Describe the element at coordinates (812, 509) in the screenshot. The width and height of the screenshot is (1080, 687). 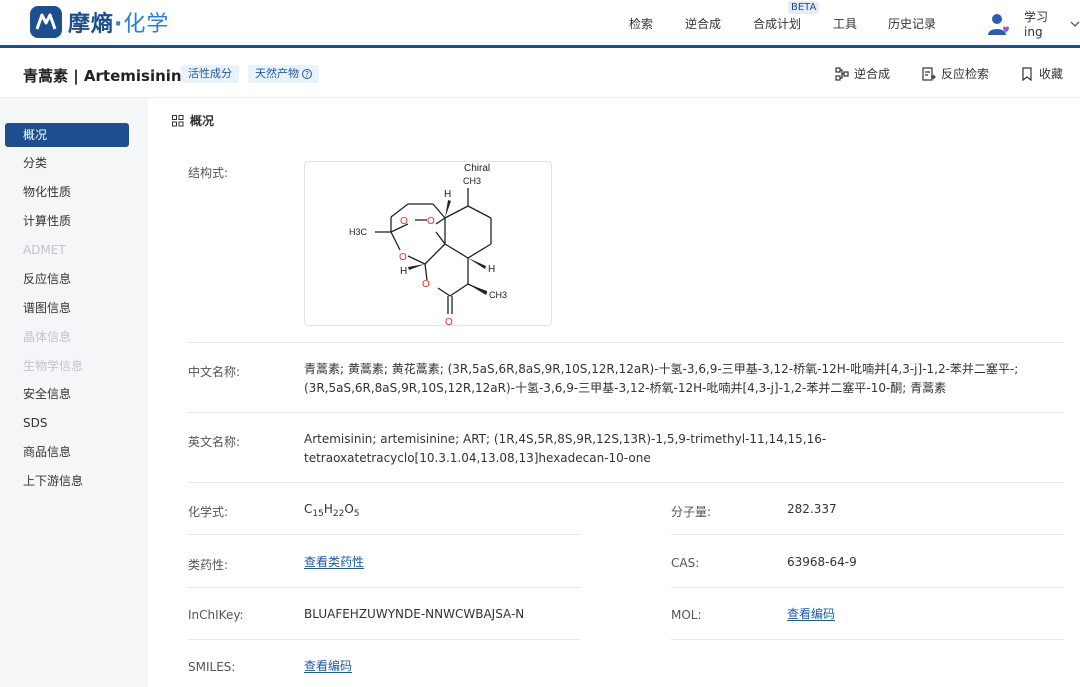
I see `molecular-weight-value: 282.337` at that location.